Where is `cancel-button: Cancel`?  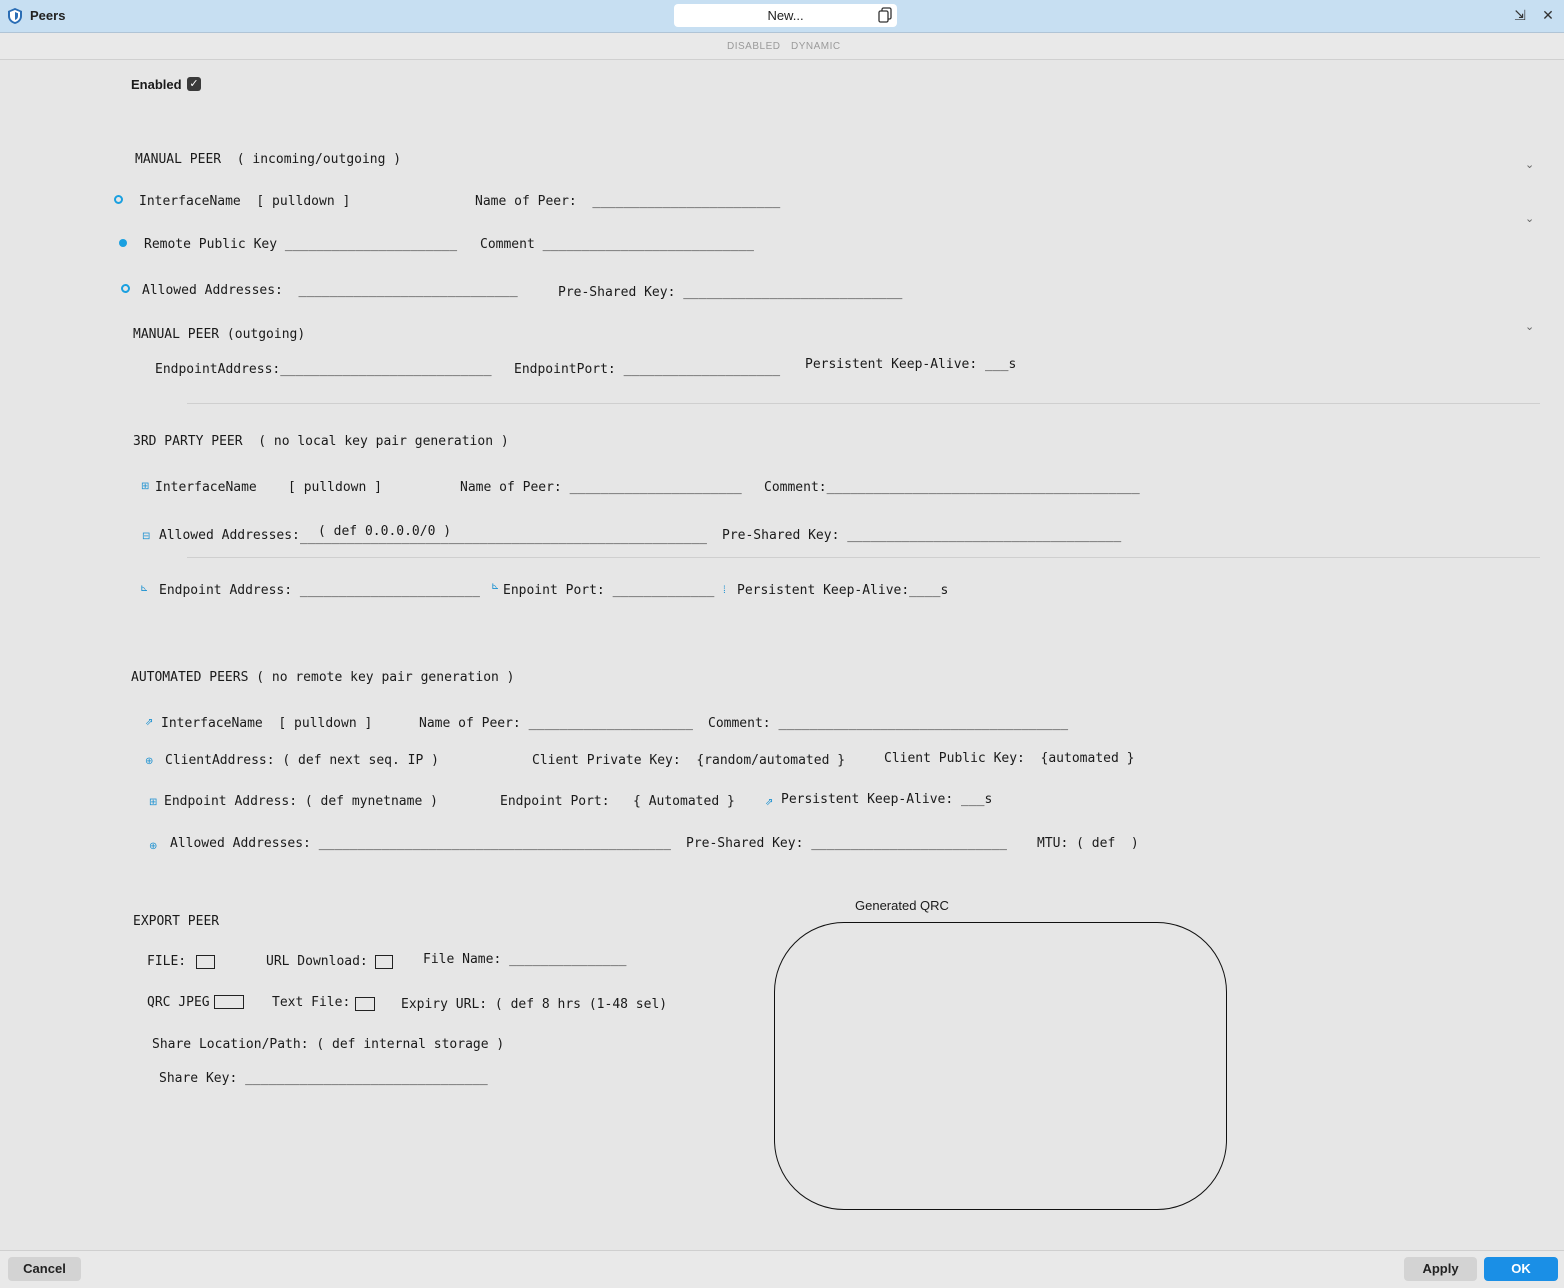
cancel-button: Cancel is located at coordinates (44, 1269).